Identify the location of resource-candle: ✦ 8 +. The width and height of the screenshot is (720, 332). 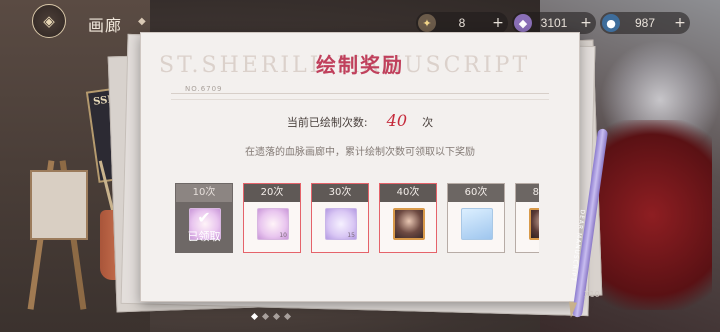
(462, 23).